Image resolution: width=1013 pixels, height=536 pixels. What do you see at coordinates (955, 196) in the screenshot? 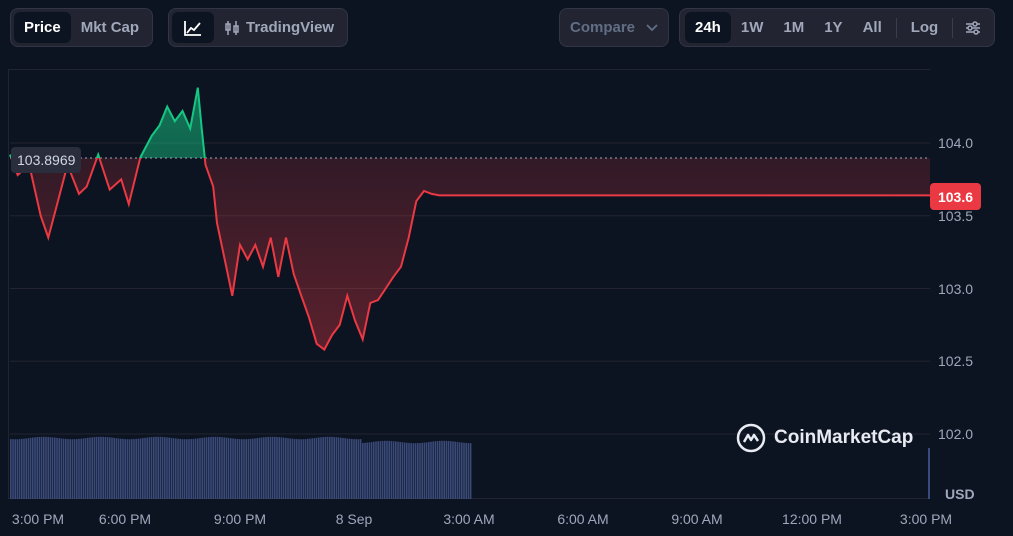
I see `current-price-tag: 103.6` at bounding box center [955, 196].